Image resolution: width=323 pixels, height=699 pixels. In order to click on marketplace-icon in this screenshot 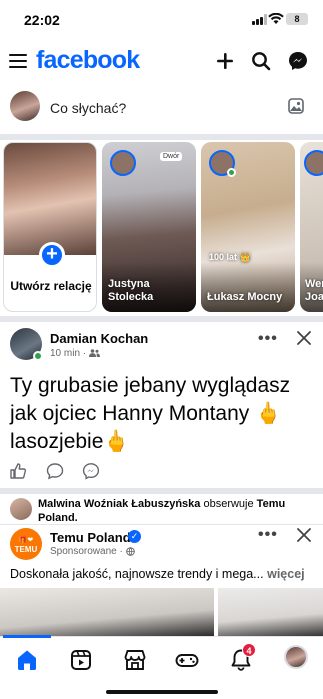, I will do `click(135, 660)`.